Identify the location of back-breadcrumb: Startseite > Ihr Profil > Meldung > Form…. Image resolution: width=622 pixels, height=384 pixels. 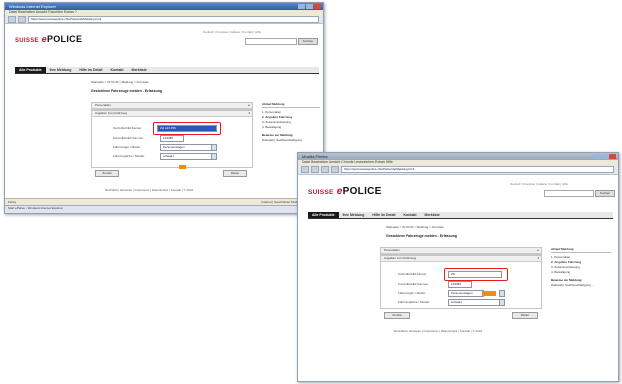
(120, 82).